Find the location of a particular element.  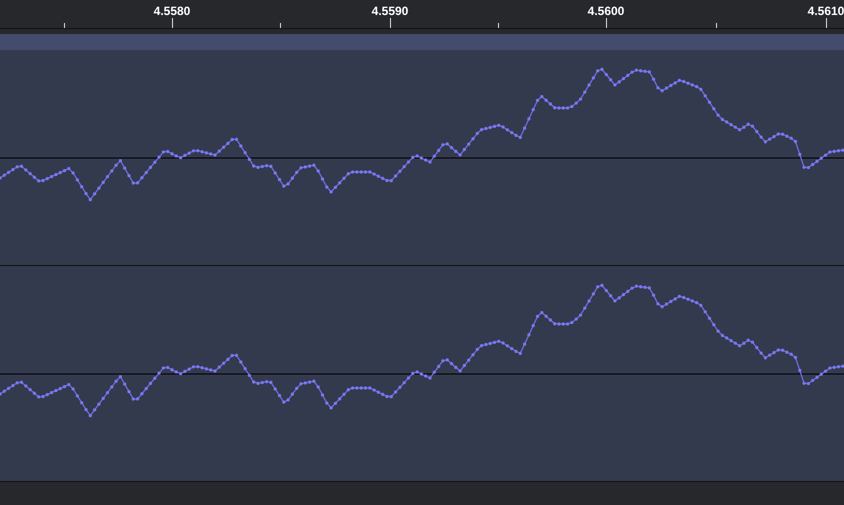

time-label: 4.5580 is located at coordinates (172, 11).